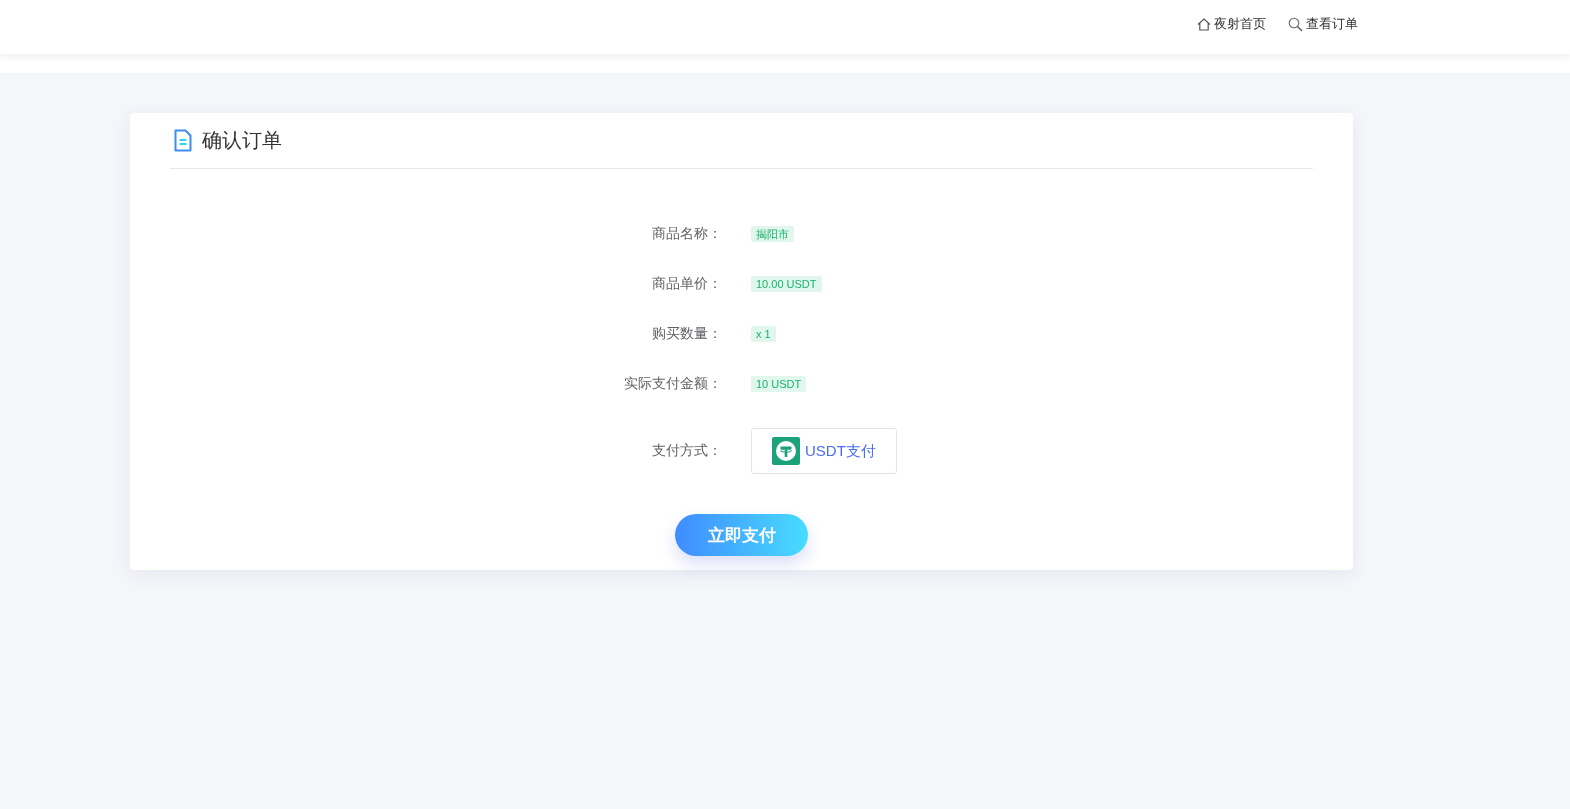 This screenshot has width=1570, height=809. What do you see at coordinates (824, 451) in the screenshot?
I see `payment-option: USDT支付` at bounding box center [824, 451].